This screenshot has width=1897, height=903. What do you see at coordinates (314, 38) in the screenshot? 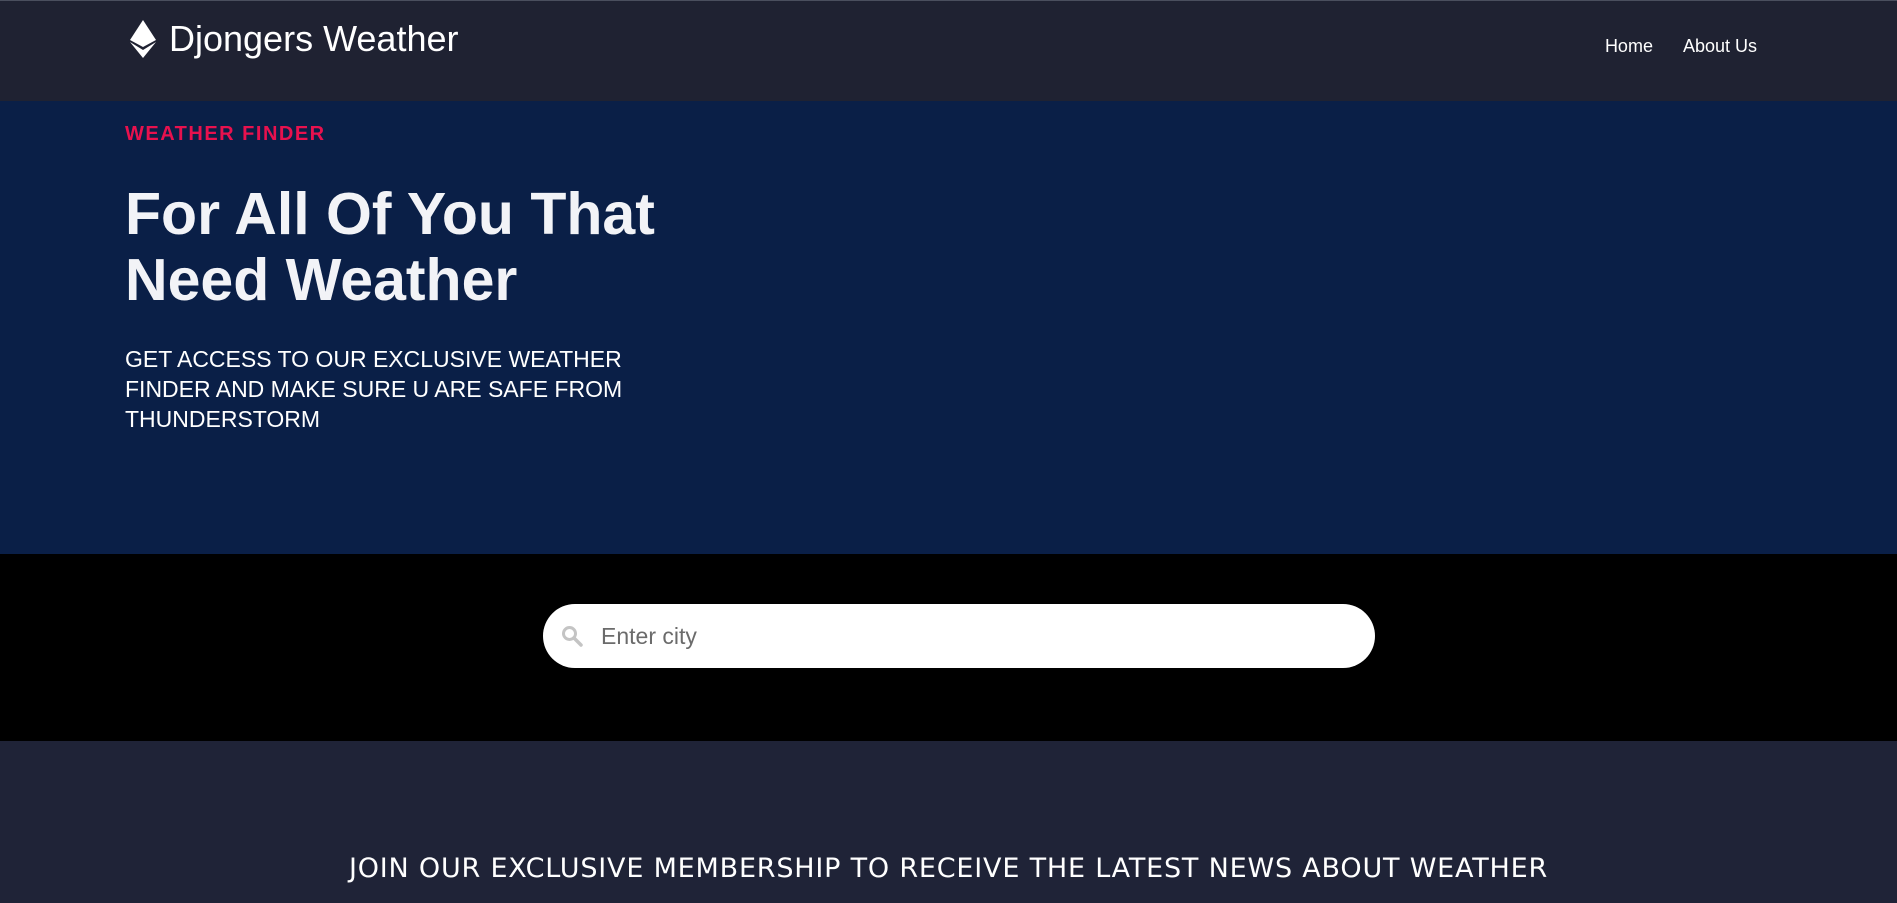
I see `brand-name: Djongers Weather` at bounding box center [314, 38].